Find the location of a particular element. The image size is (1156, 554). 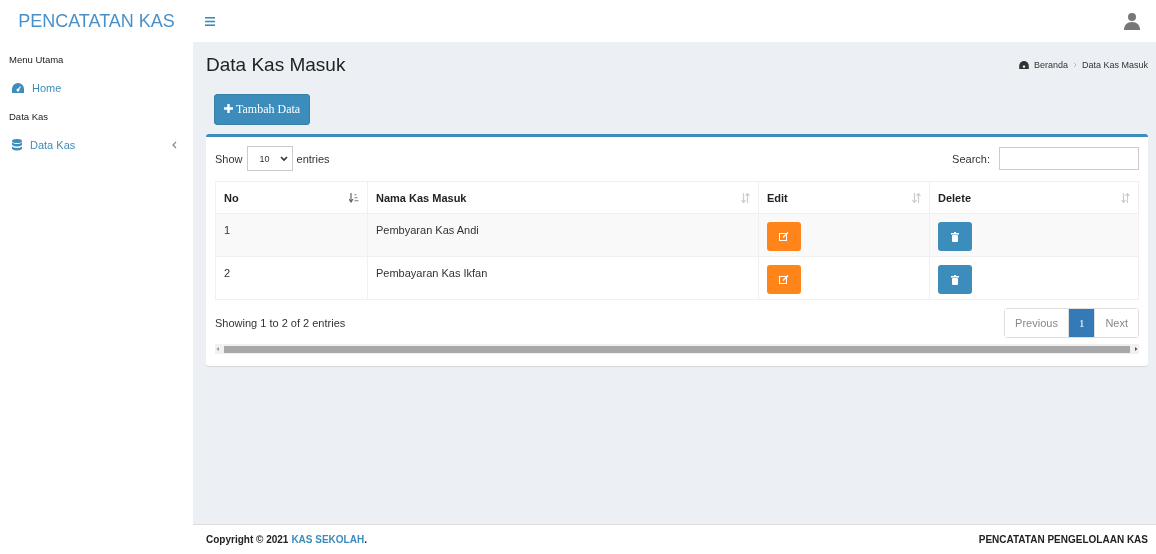

show-label: Show is located at coordinates (229, 158).